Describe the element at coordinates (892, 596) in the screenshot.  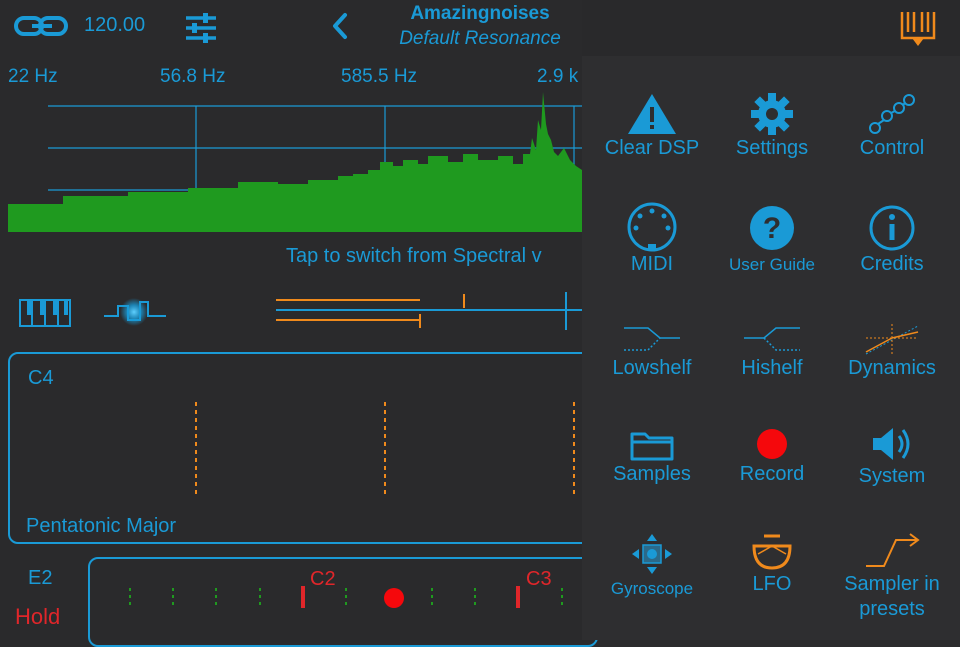
I see `menu-item-label: Sampler in presets` at that location.